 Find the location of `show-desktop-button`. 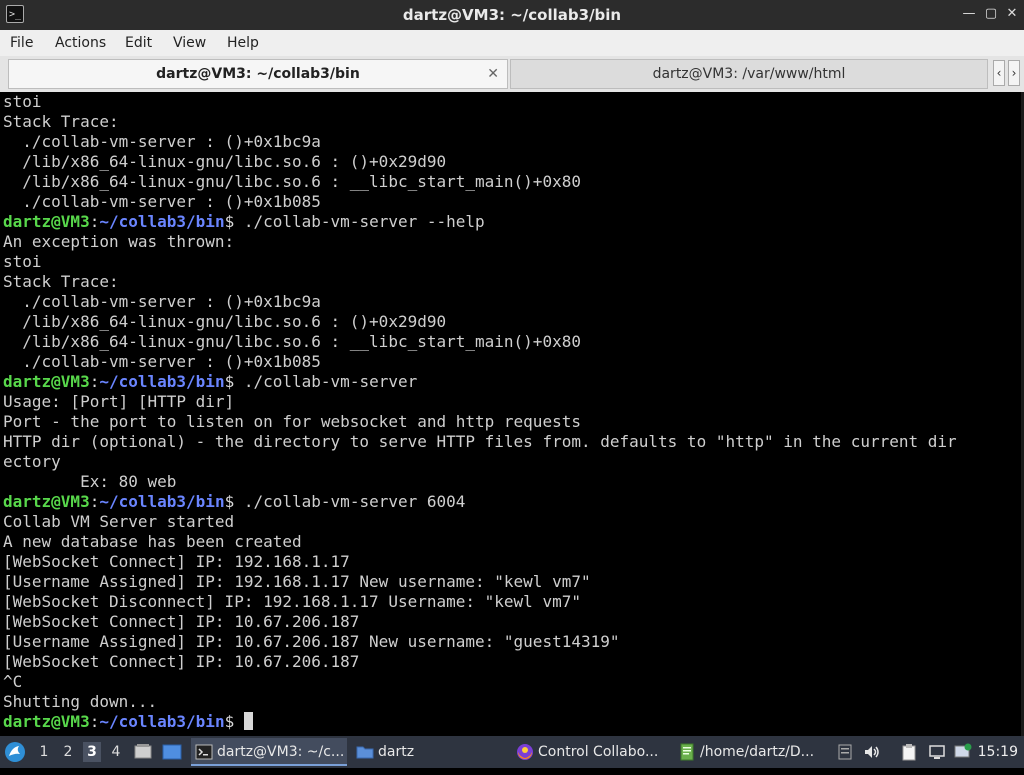

show-desktop-button is located at coordinates (144, 752).